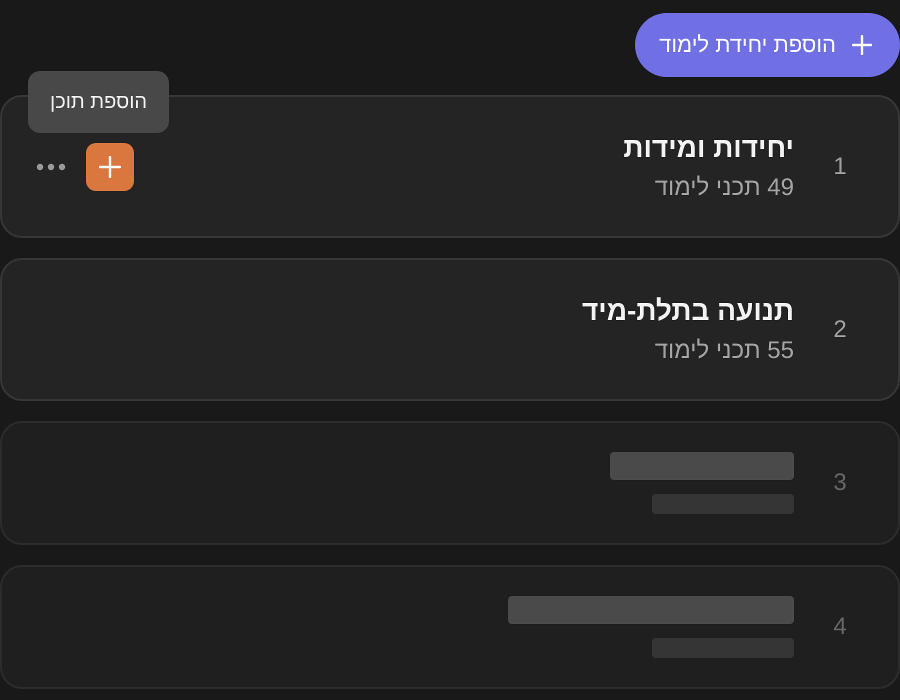 The image size is (900, 700). What do you see at coordinates (99, 102) in the screenshot?
I see `tooltip: הוספת תוכן` at bounding box center [99, 102].